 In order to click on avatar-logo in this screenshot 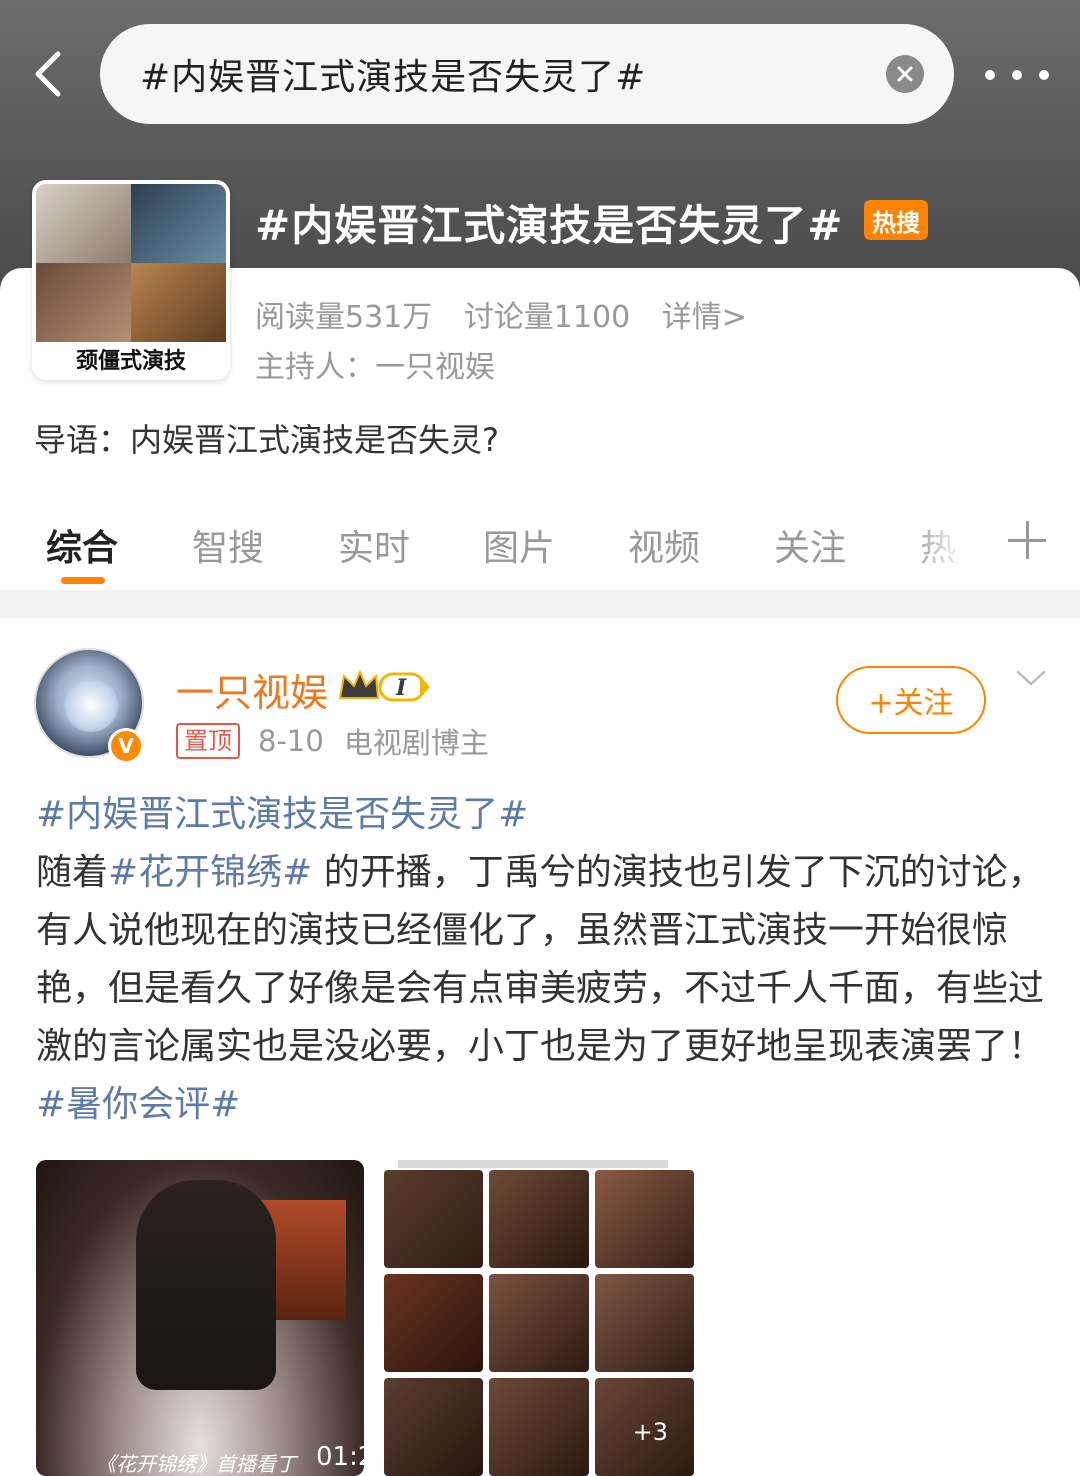, I will do `click(91, 705)`.